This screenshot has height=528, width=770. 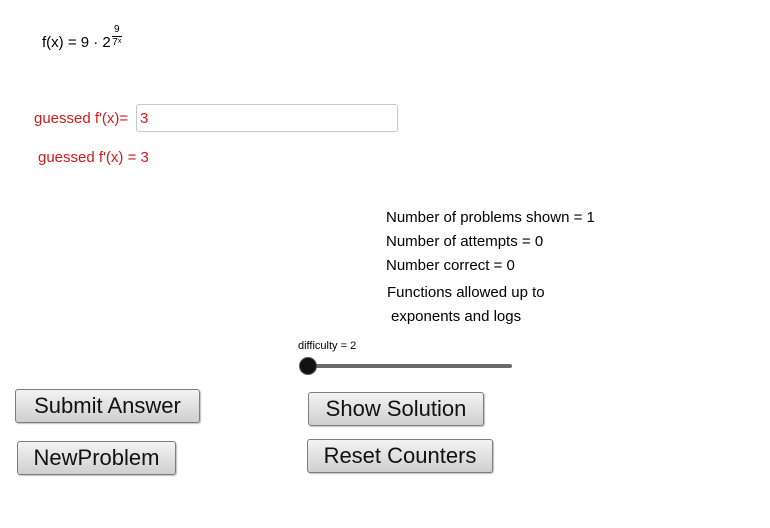 I want to click on function-exponent: 9 7x, so click(x=116, y=35).